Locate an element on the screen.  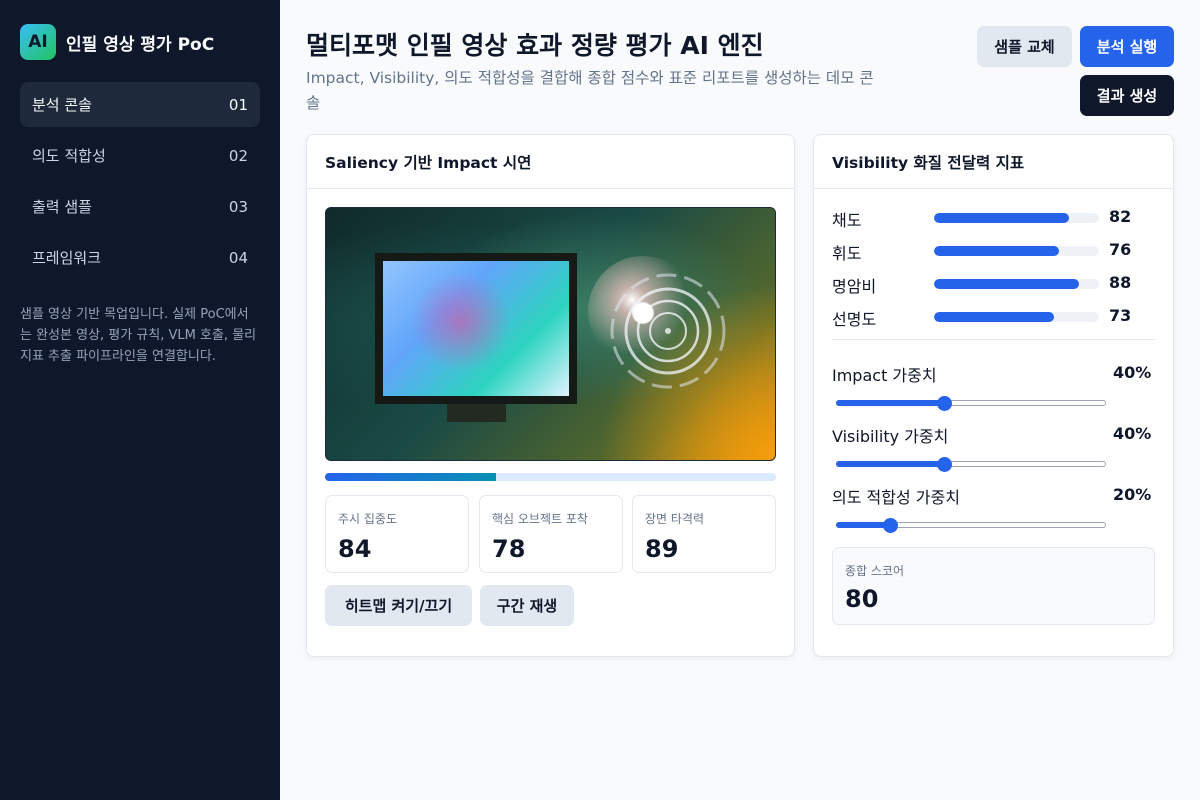
visibility-weight-slider is located at coordinates (971, 464).